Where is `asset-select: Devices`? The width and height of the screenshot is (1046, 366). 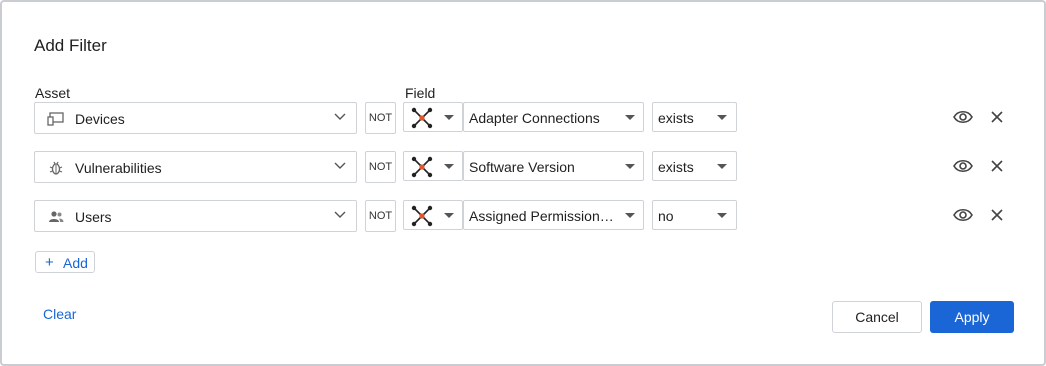
asset-select: Devices is located at coordinates (195, 118).